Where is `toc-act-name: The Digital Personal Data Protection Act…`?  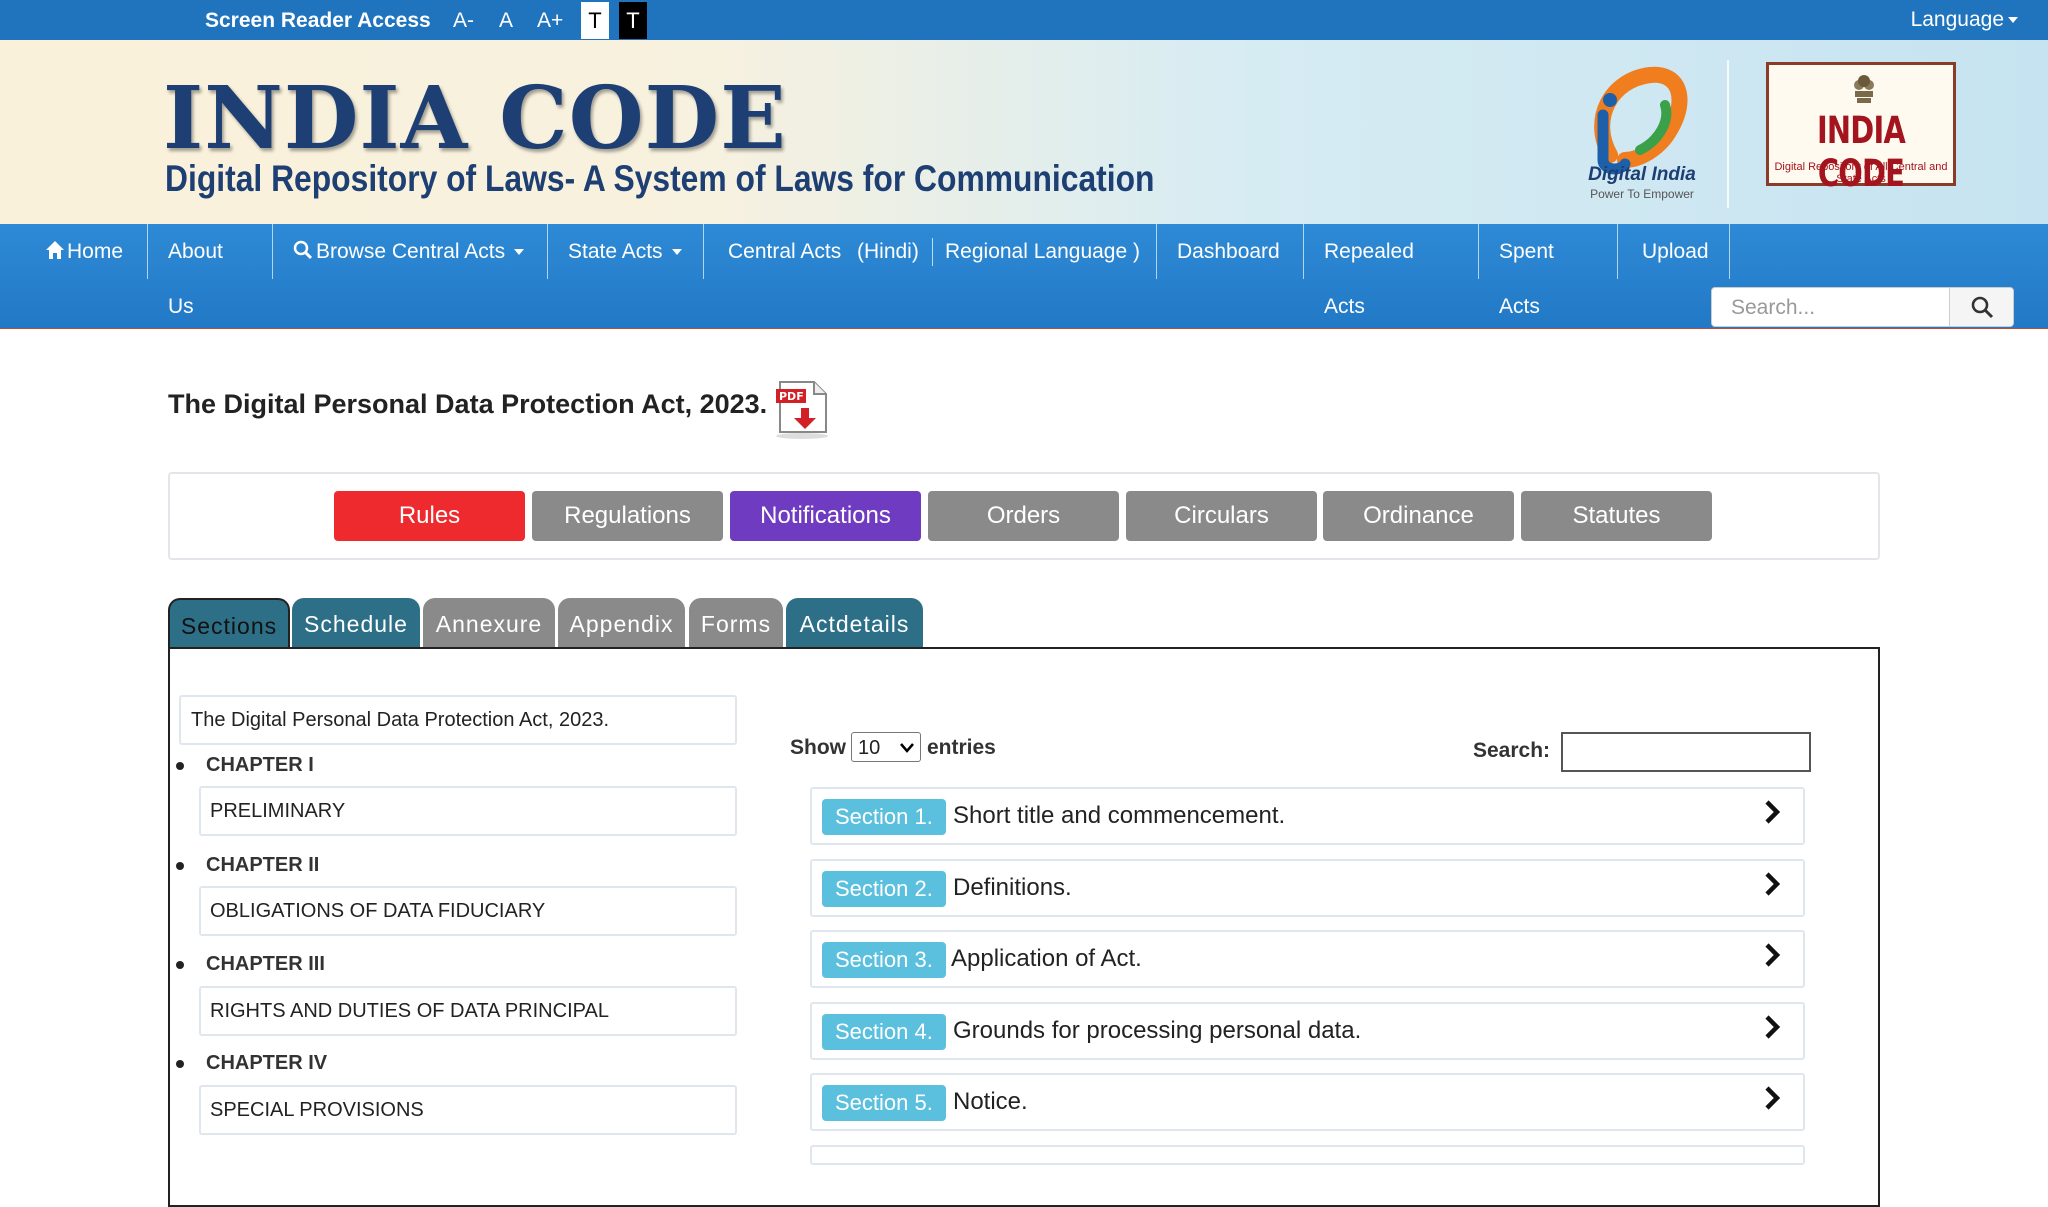 toc-act-name: The Digital Personal Data Protection Act… is located at coordinates (458, 720).